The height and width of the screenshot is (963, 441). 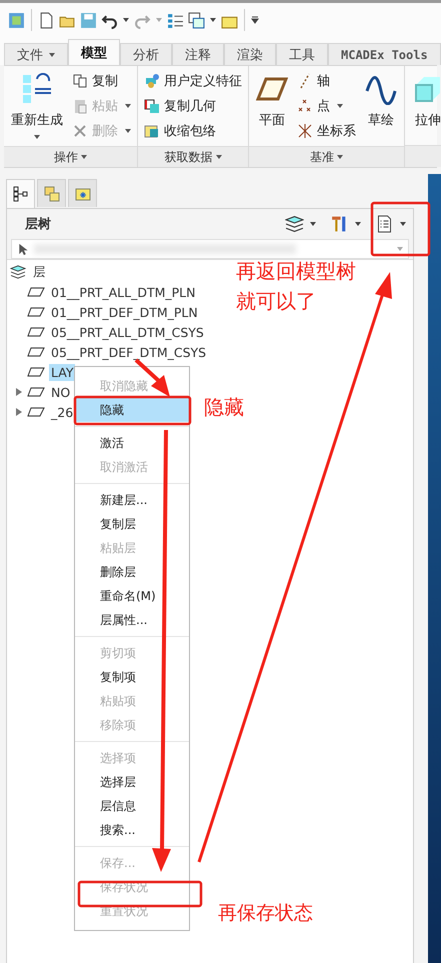 What do you see at coordinates (250, 54) in the screenshot?
I see `ribbon-tab: 渲染` at bounding box center [250, 54].